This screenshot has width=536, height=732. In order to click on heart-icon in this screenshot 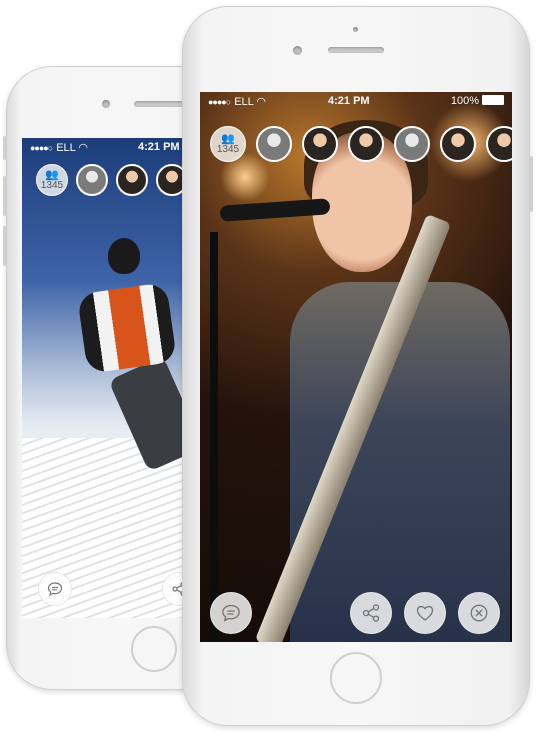, I will do `click(425, 613)`.